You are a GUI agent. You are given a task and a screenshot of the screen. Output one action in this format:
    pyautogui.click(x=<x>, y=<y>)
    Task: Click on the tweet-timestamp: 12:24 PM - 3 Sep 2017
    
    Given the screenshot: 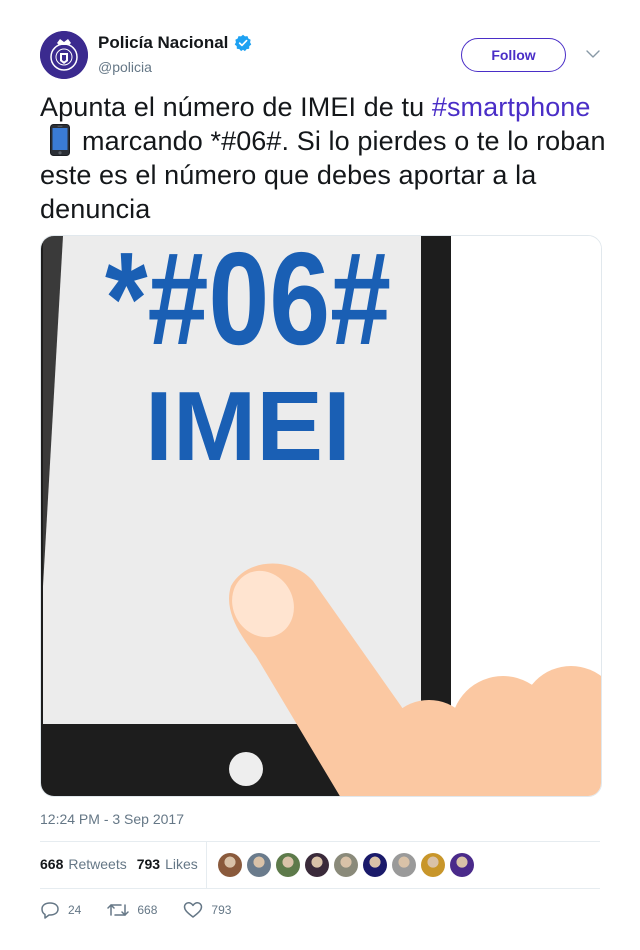 What is the action you would take?
    pyautogui.click(x=112, y=819)
    